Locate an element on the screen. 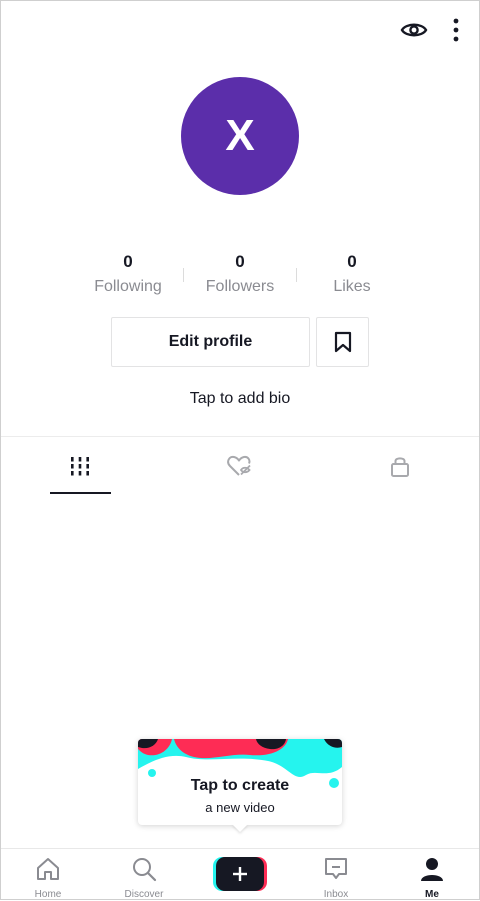 Image resolution: width=480 pixels, height=901 pixels. nav-me-label: Me is located at coordinates (432, 894).